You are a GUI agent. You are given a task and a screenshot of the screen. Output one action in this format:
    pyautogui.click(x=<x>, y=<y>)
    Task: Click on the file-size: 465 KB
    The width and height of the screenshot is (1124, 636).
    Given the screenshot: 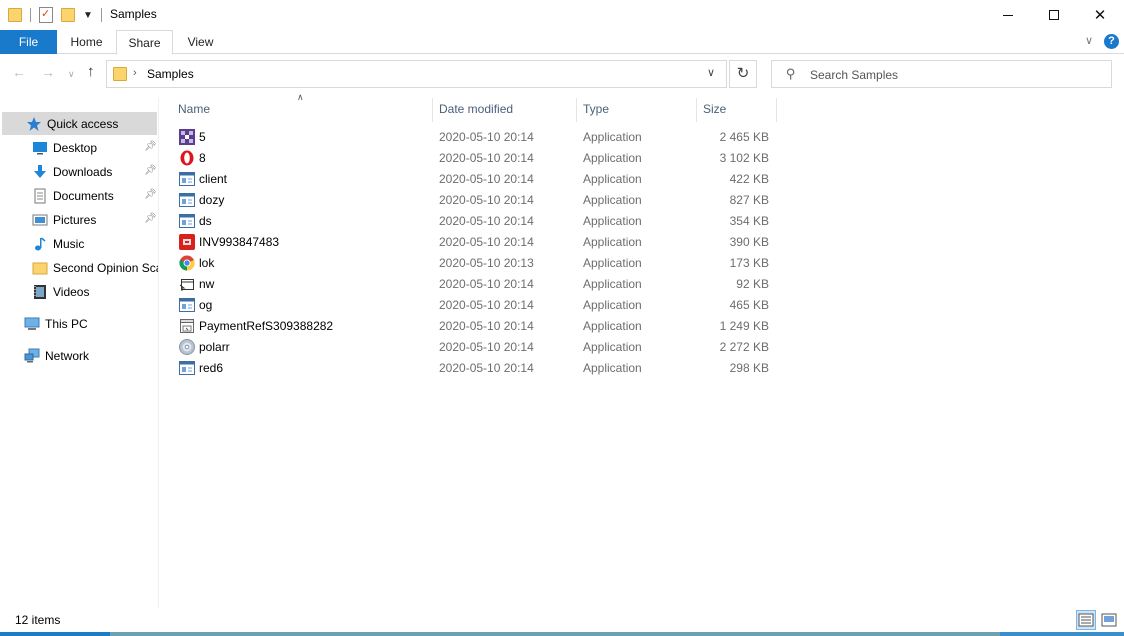 What is the action you would take?
    pyautogui.click(x=749, y=305)
    